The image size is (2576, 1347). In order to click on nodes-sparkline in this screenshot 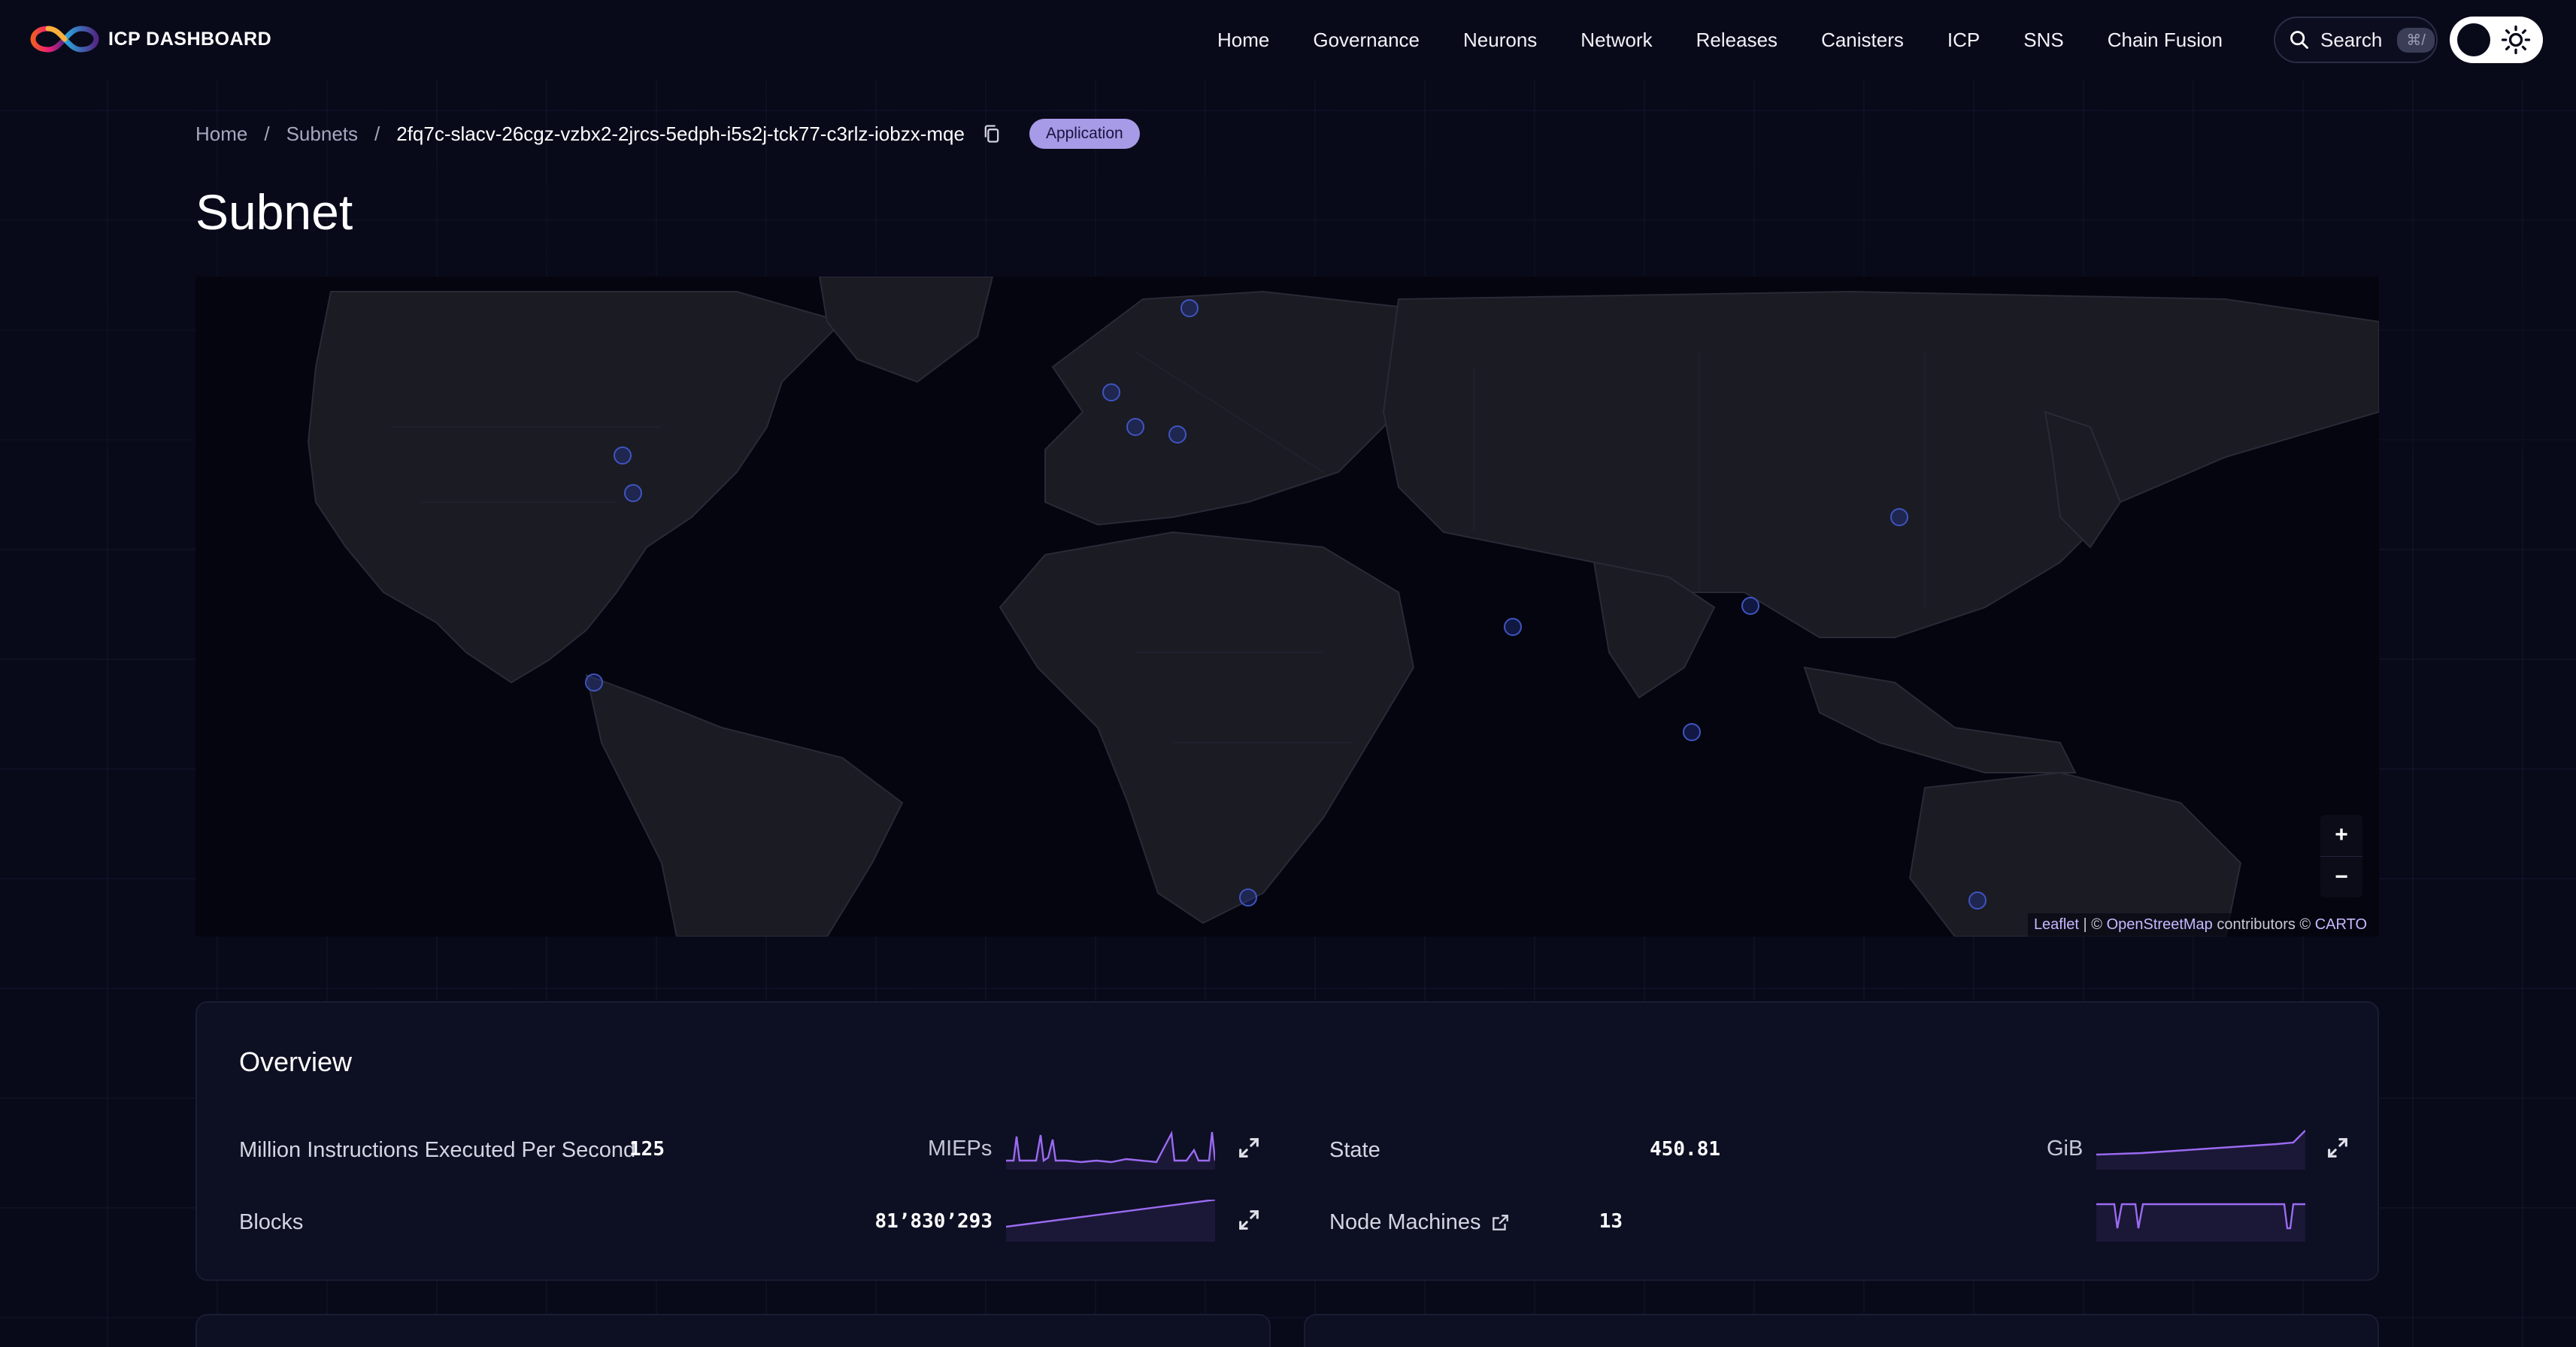, I will do `click(2200, 1222)`.